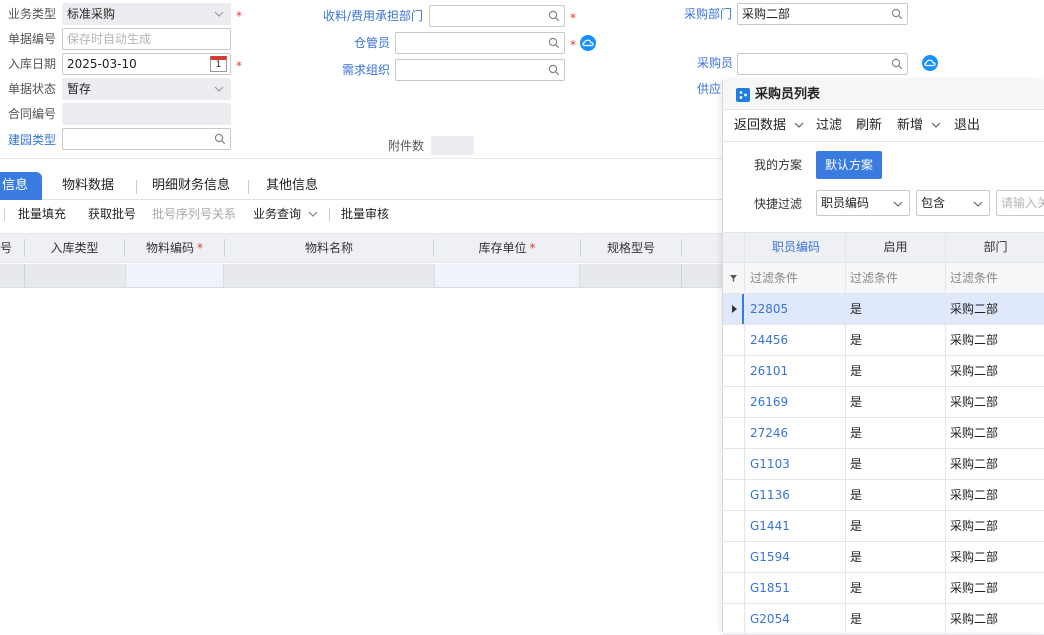  Describe the element at coordinates (883, 495) in the screenshot. I see `list-row: G1136 是 采购二部` at that location.